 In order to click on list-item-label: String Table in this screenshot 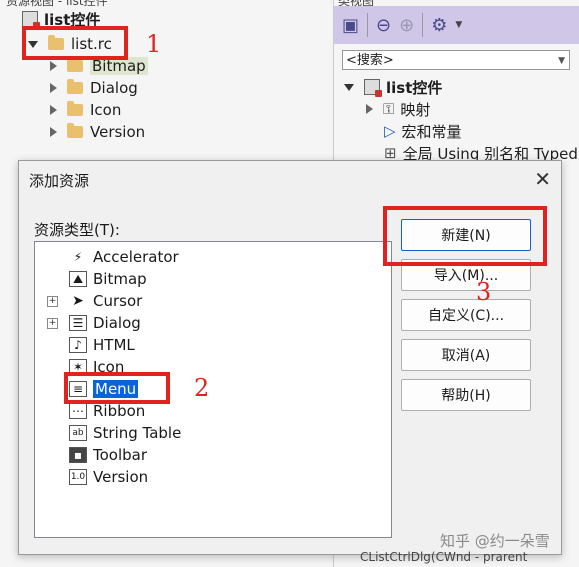, I will do `click(137, 433)`.